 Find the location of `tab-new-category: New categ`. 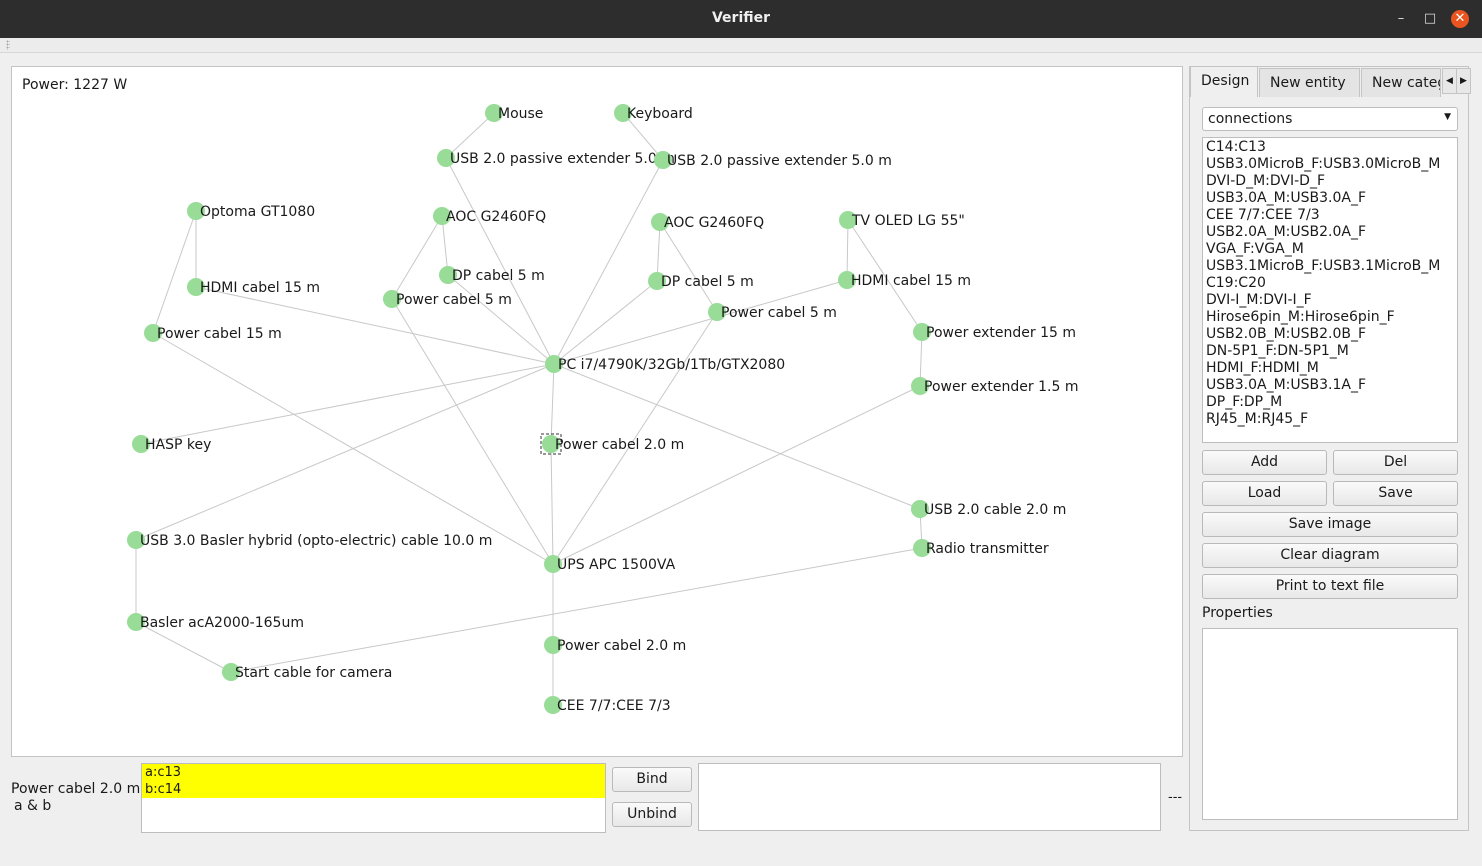

tab-new-category: New categ is located at coordinates (1401, 82).